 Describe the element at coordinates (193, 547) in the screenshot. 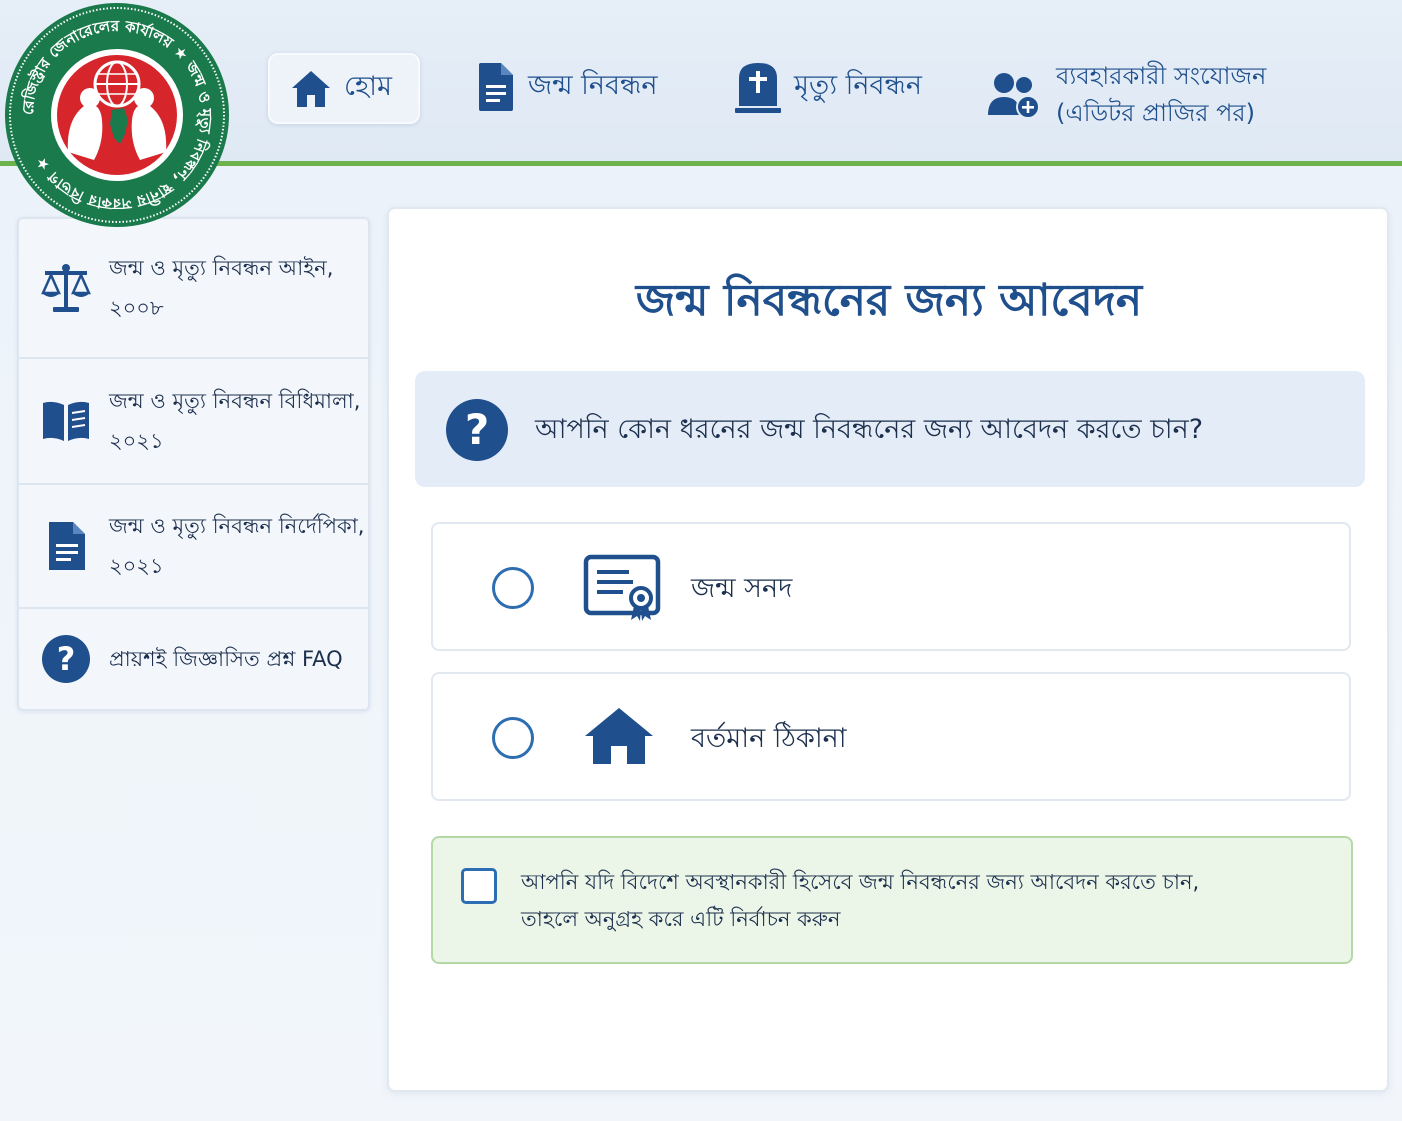

I see `sidebar-item-guideline-2021: জন্ম ও মৃত্যু নিবন্ধন নির্দেপিকা, ২০২১` at that location.